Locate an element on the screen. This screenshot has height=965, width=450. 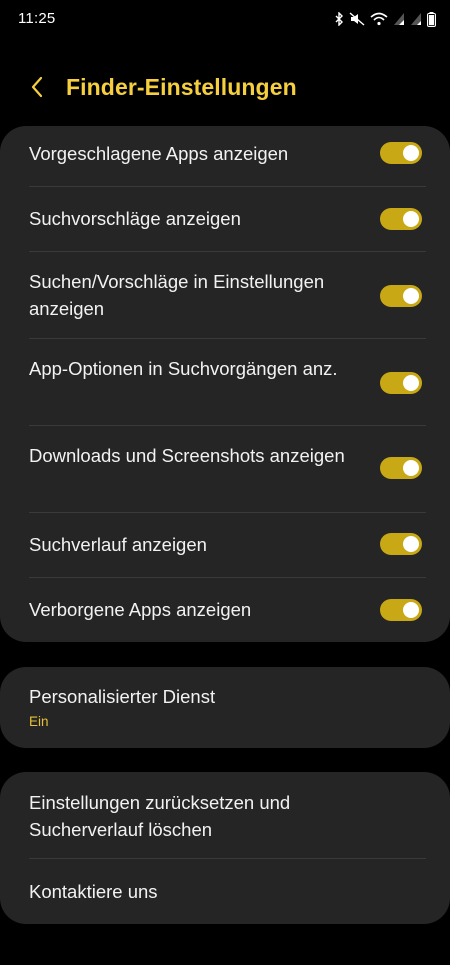
toggle-row-search-suggestions: Suchvorschläge anzeigen is located at coordinates (225, 219).